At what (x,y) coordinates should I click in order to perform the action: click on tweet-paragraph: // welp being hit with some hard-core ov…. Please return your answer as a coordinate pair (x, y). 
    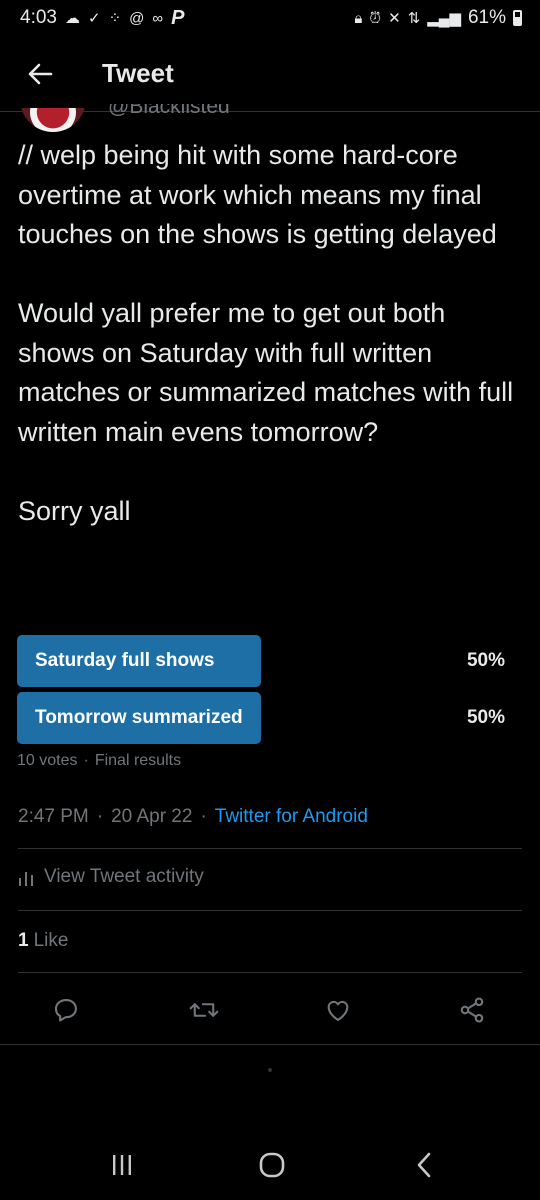
    Looking at the image, I should click on (257, 194).